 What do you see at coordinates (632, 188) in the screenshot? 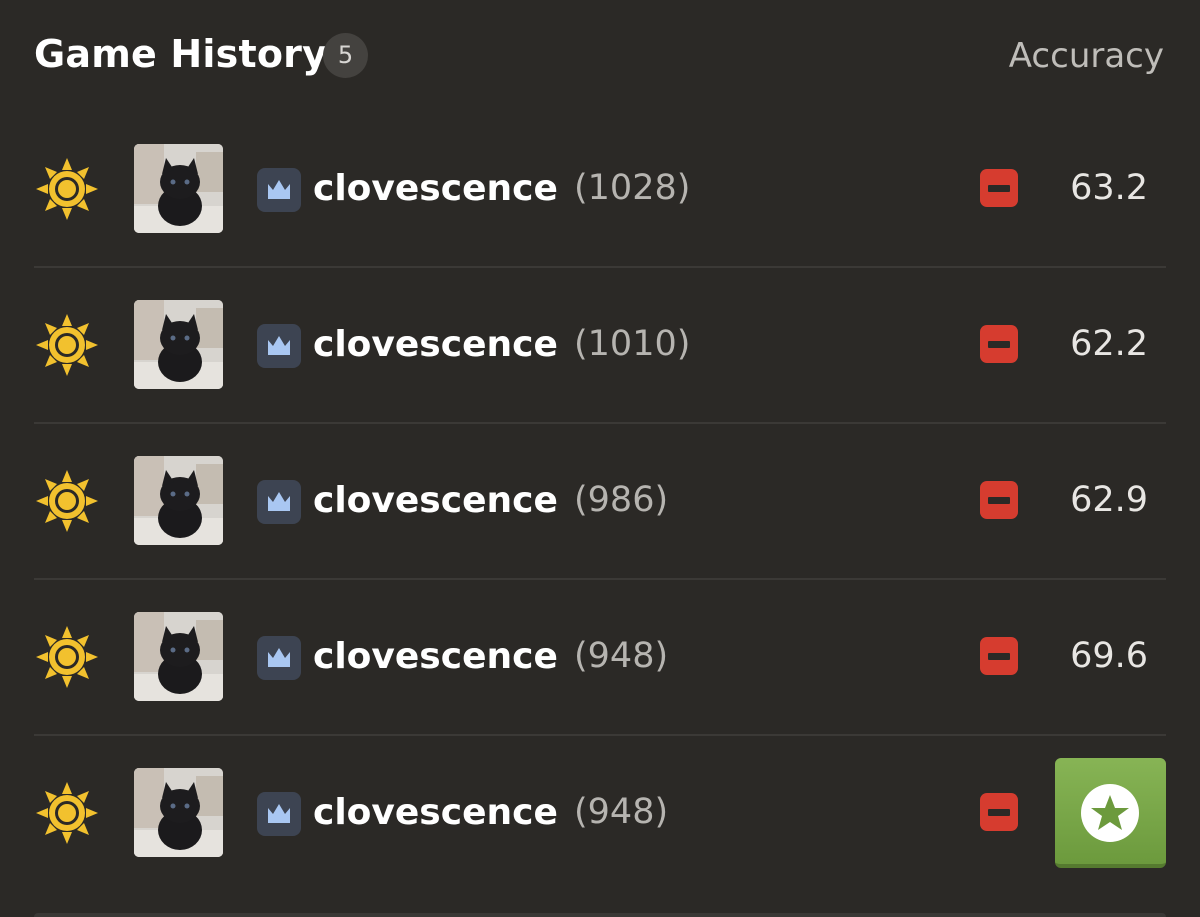
I see `opponent-rating: (1028)` at bounding box center [632, 188].